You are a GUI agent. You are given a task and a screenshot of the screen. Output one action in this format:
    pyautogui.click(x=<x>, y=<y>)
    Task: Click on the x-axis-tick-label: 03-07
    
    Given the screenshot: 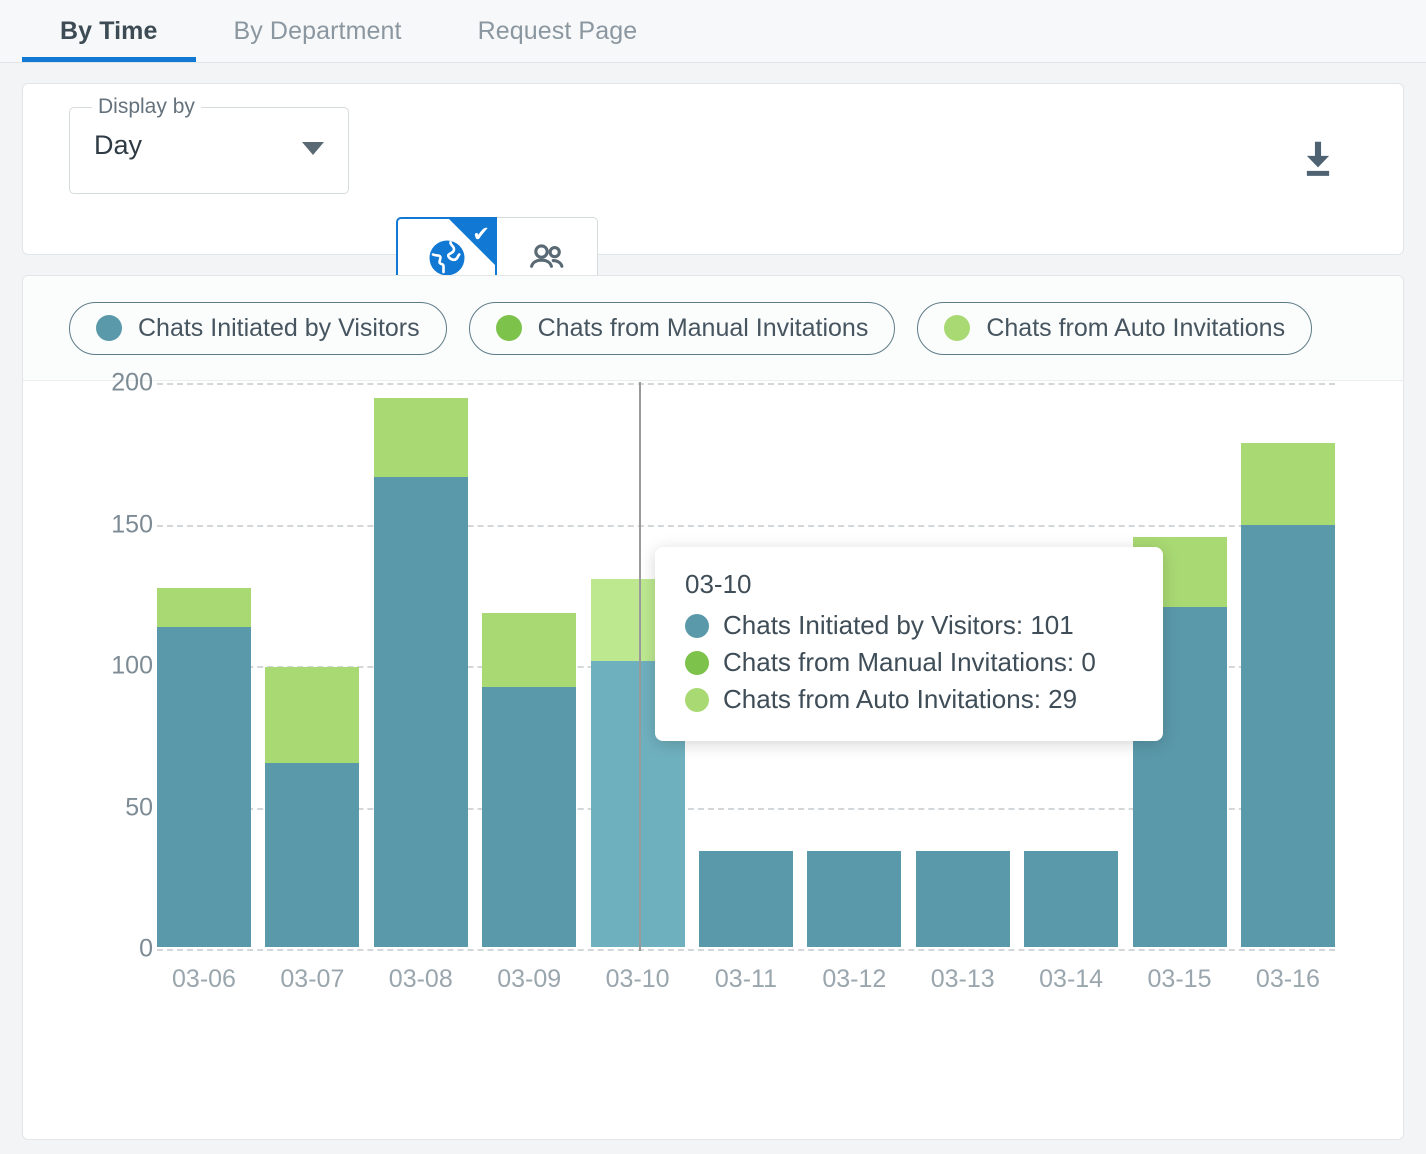 What is the action you would take?
    pyautogui.click(x=312, y=979)
    